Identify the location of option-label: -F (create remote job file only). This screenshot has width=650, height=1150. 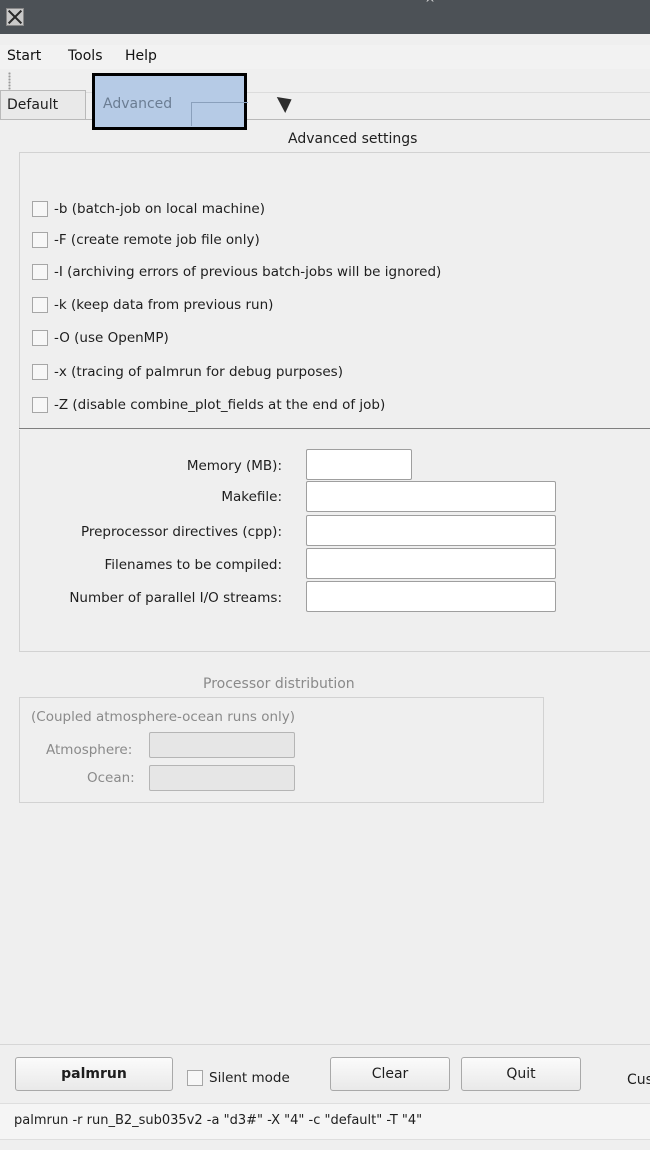
(157, 240).